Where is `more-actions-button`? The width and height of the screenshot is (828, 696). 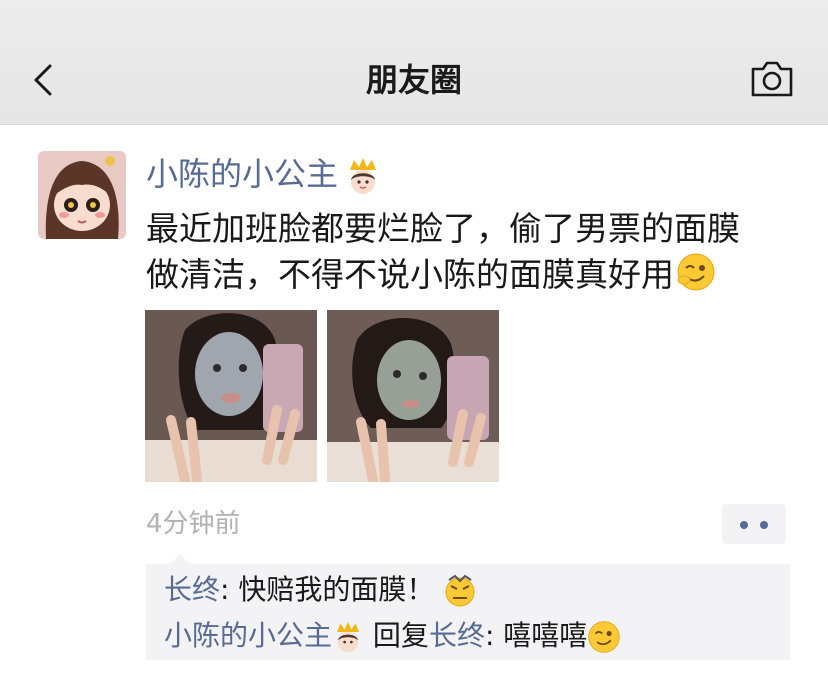
more-actions-button is located at coordinates (754, 524).